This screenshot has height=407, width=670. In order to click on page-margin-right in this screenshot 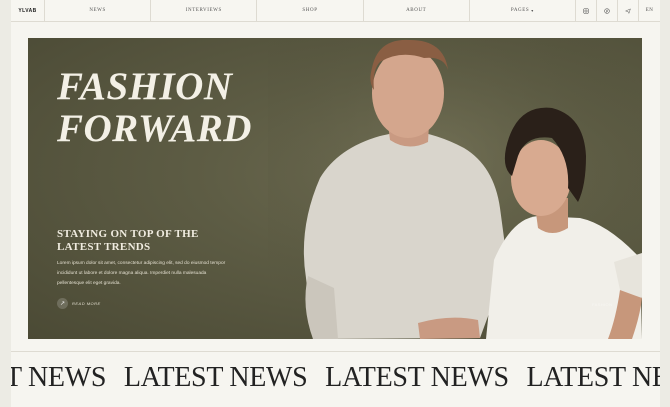, I will do `click(665, 203)`.